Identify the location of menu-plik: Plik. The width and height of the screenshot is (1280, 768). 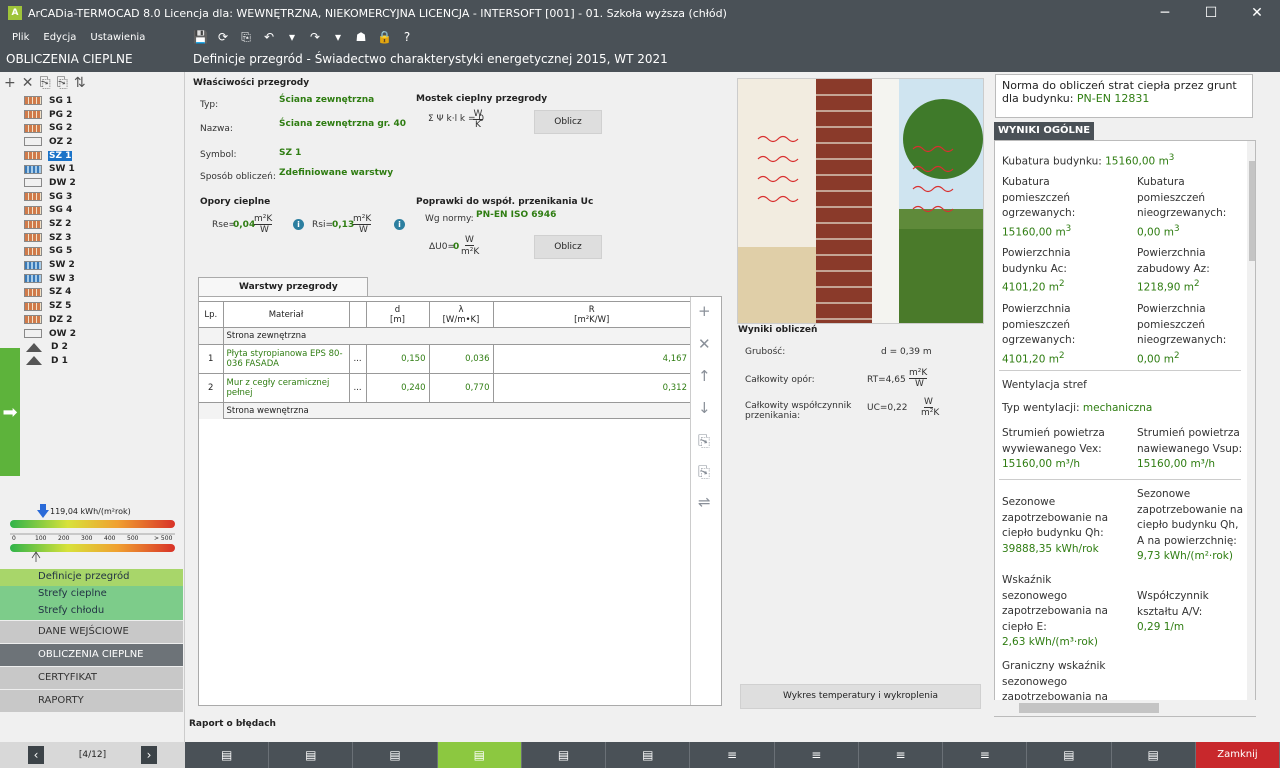
(20, 37).